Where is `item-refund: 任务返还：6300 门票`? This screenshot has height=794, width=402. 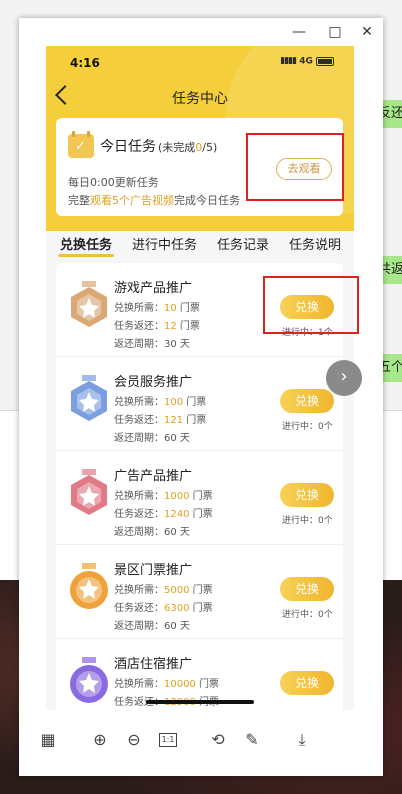
item-refund: 任务返还：6300 门票 is located at coordinates (163, 608).